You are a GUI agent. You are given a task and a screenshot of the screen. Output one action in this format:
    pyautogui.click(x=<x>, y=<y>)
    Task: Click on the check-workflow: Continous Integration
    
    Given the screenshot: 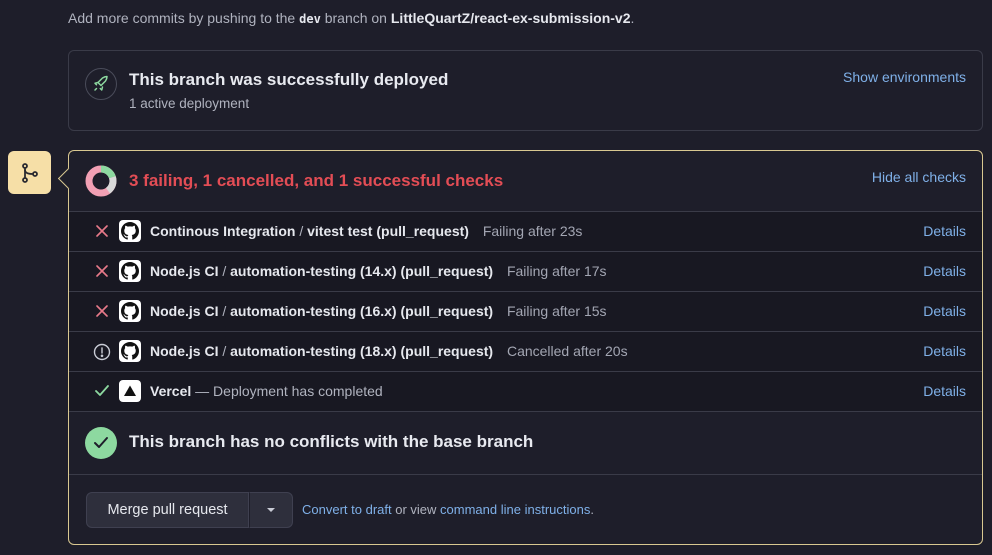 What is the action you would take?
    pyautogui.click(x=223, y=231)
    